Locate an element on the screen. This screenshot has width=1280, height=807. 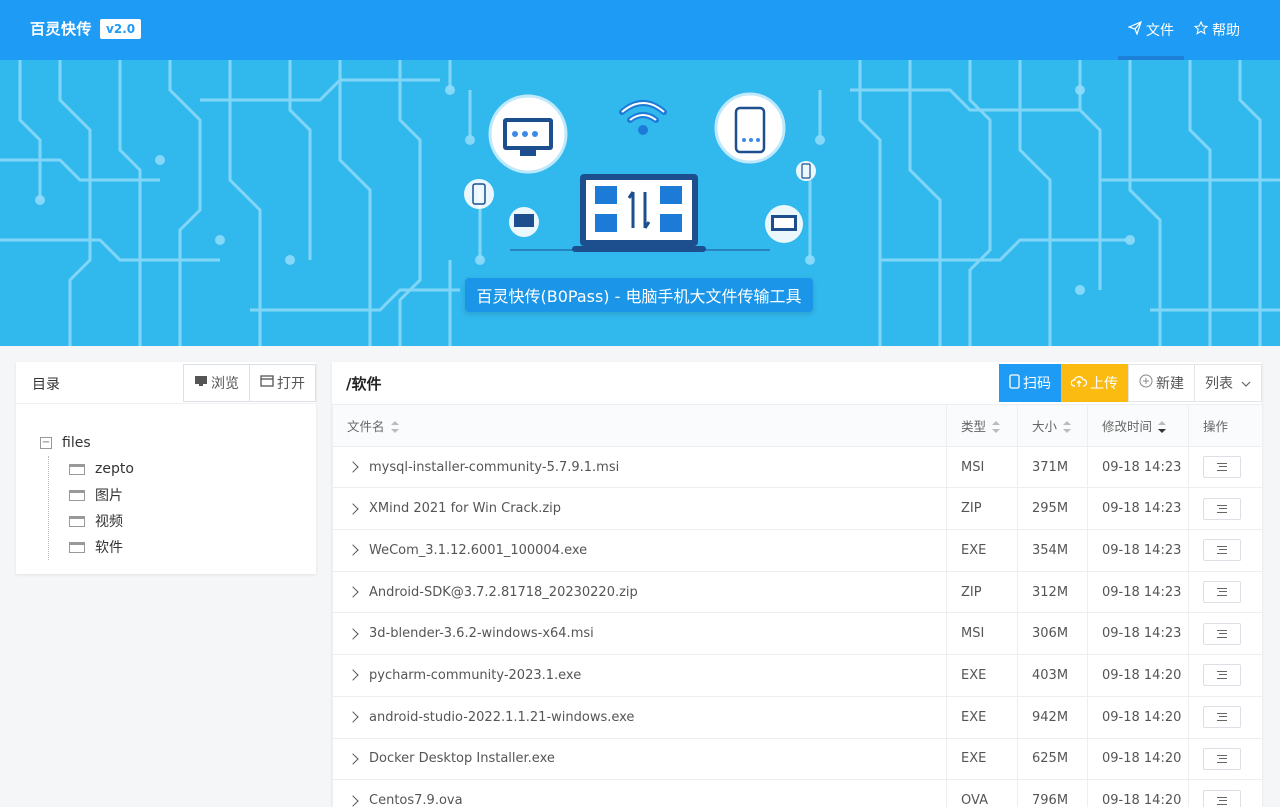
file-type-cell: EXE is located at coordinates (982, 675).